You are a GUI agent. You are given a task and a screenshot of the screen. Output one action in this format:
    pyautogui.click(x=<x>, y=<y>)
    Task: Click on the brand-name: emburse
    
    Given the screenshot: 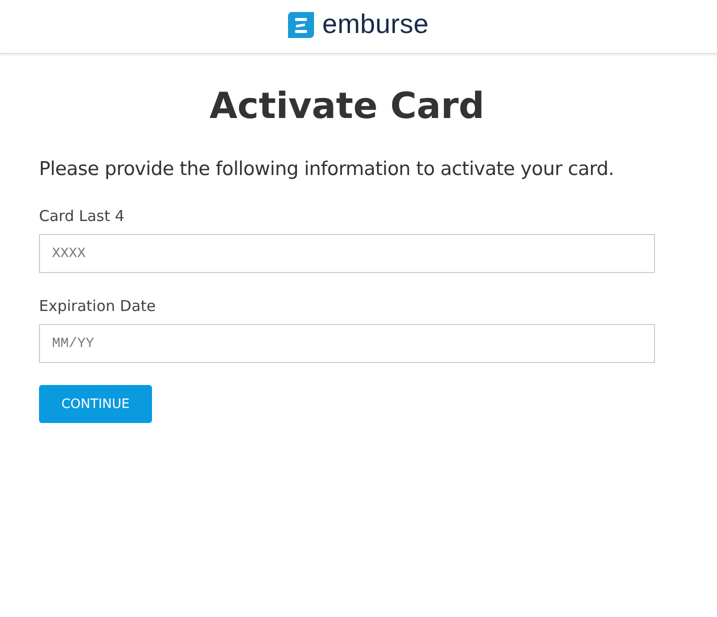 What is the action you would take?
    pyautogui.click(x=375, y=24)
    